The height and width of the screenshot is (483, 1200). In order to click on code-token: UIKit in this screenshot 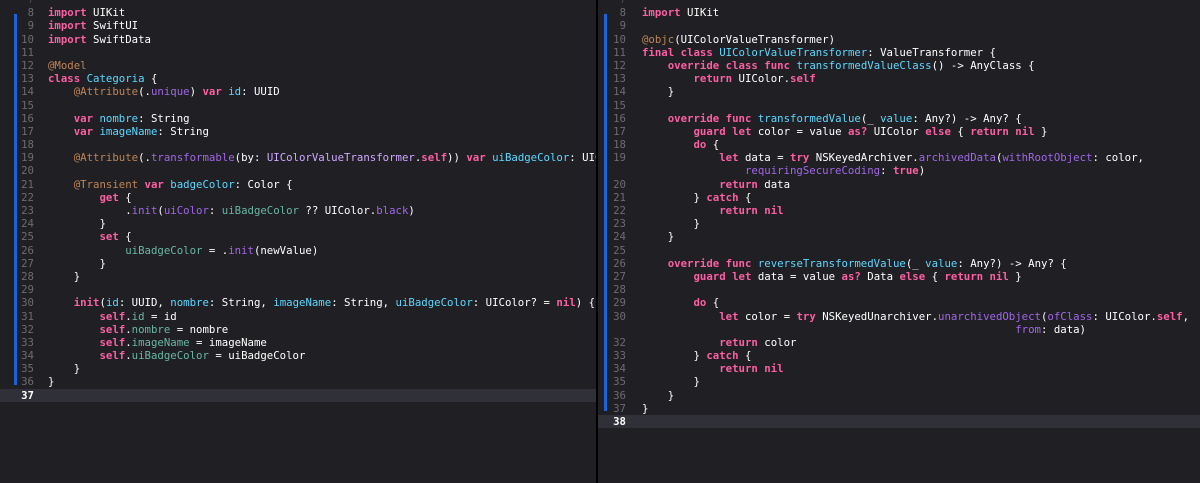, I will do `click(106, 13)`.